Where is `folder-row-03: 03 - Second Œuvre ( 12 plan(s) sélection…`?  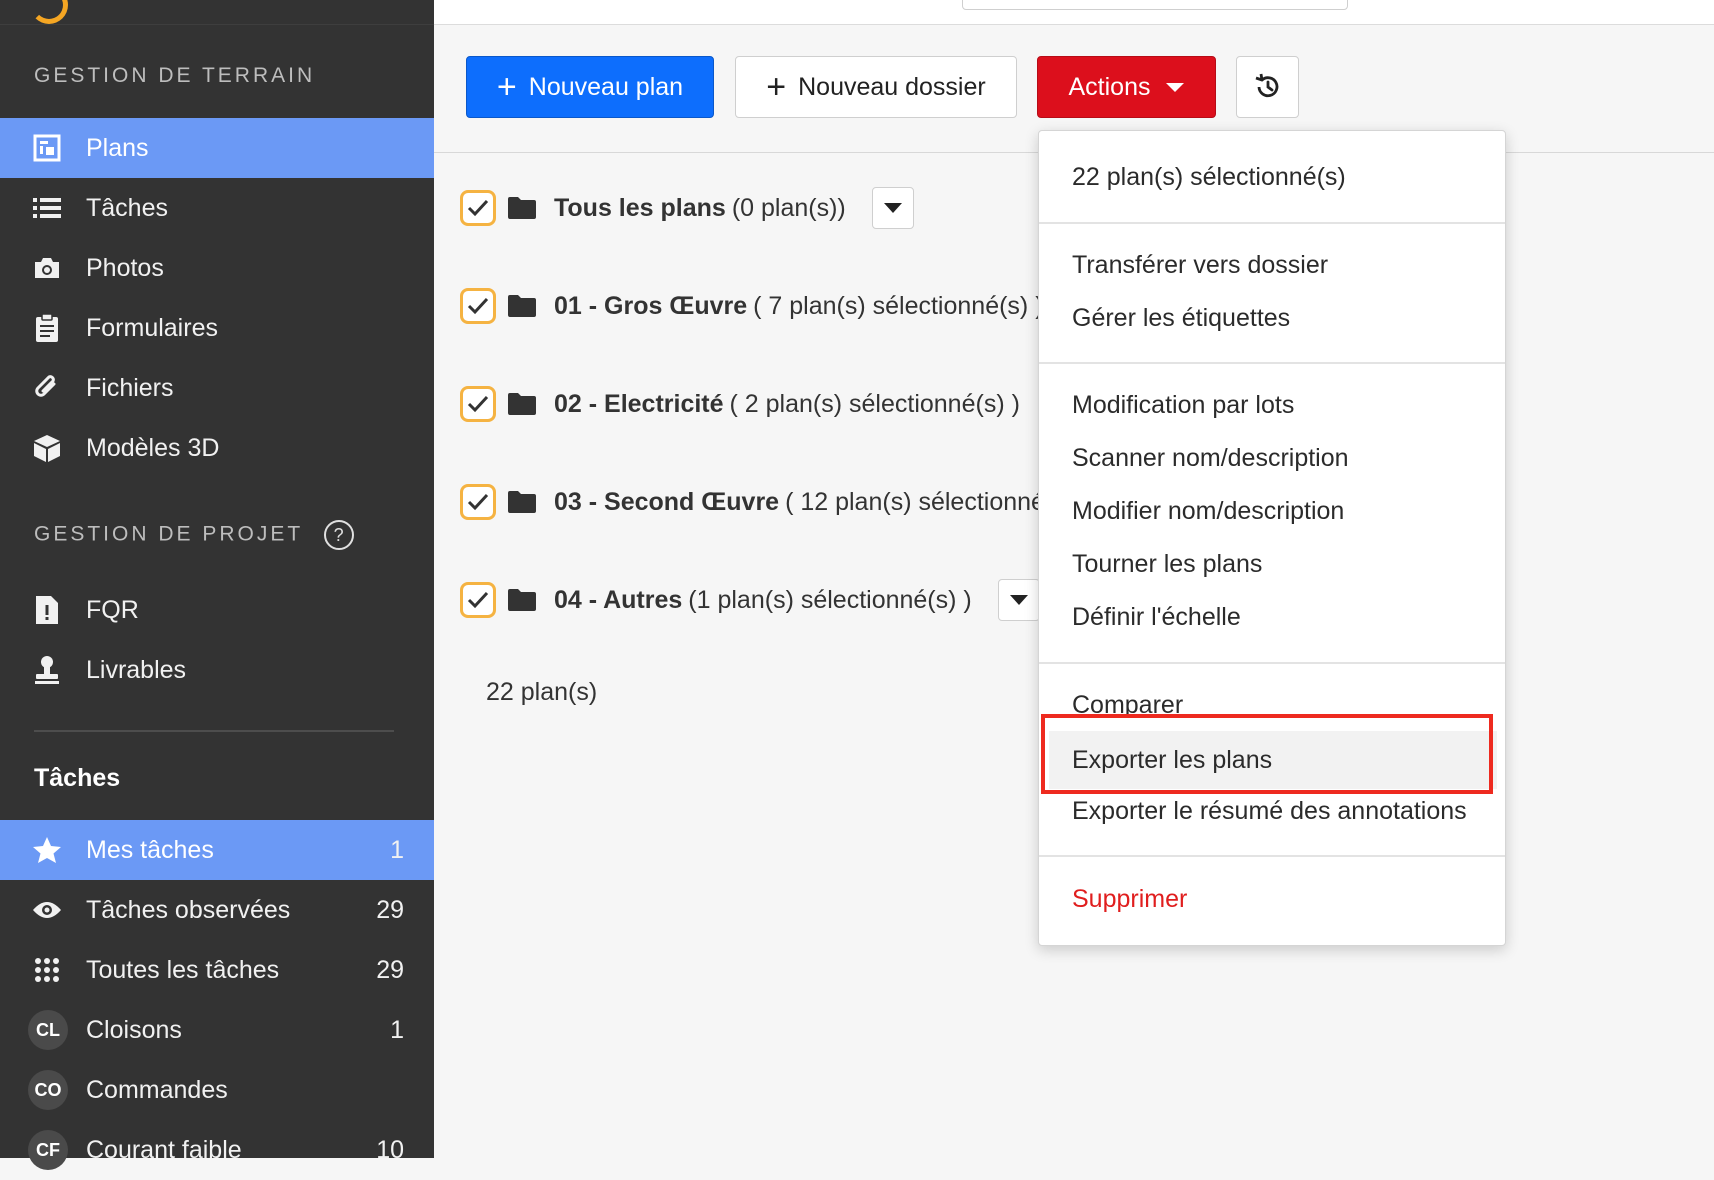 folder-row-03: 03 - Second Œuvre ( 12 plan(s) sélection… is located at coordinates (752, 502).